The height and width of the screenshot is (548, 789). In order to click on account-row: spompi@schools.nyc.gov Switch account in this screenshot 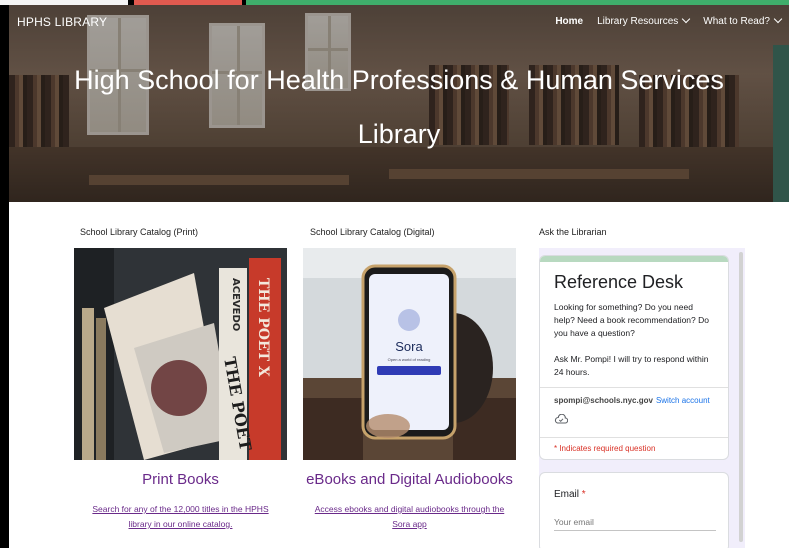, I will do `click(634, 396)`.